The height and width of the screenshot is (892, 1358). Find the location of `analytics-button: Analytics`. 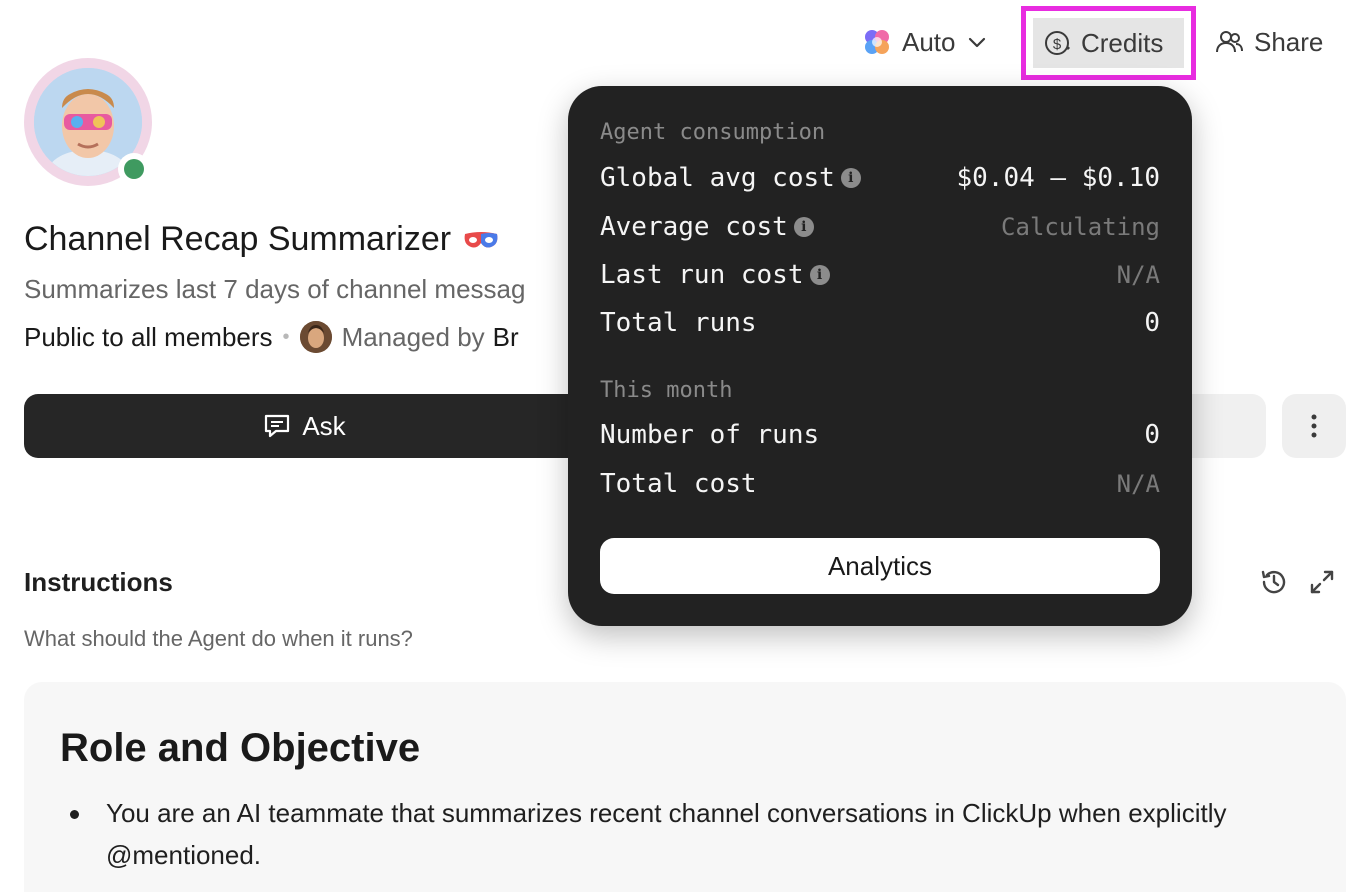

analytics-button: Analytics is located at coordinates (880, 566).